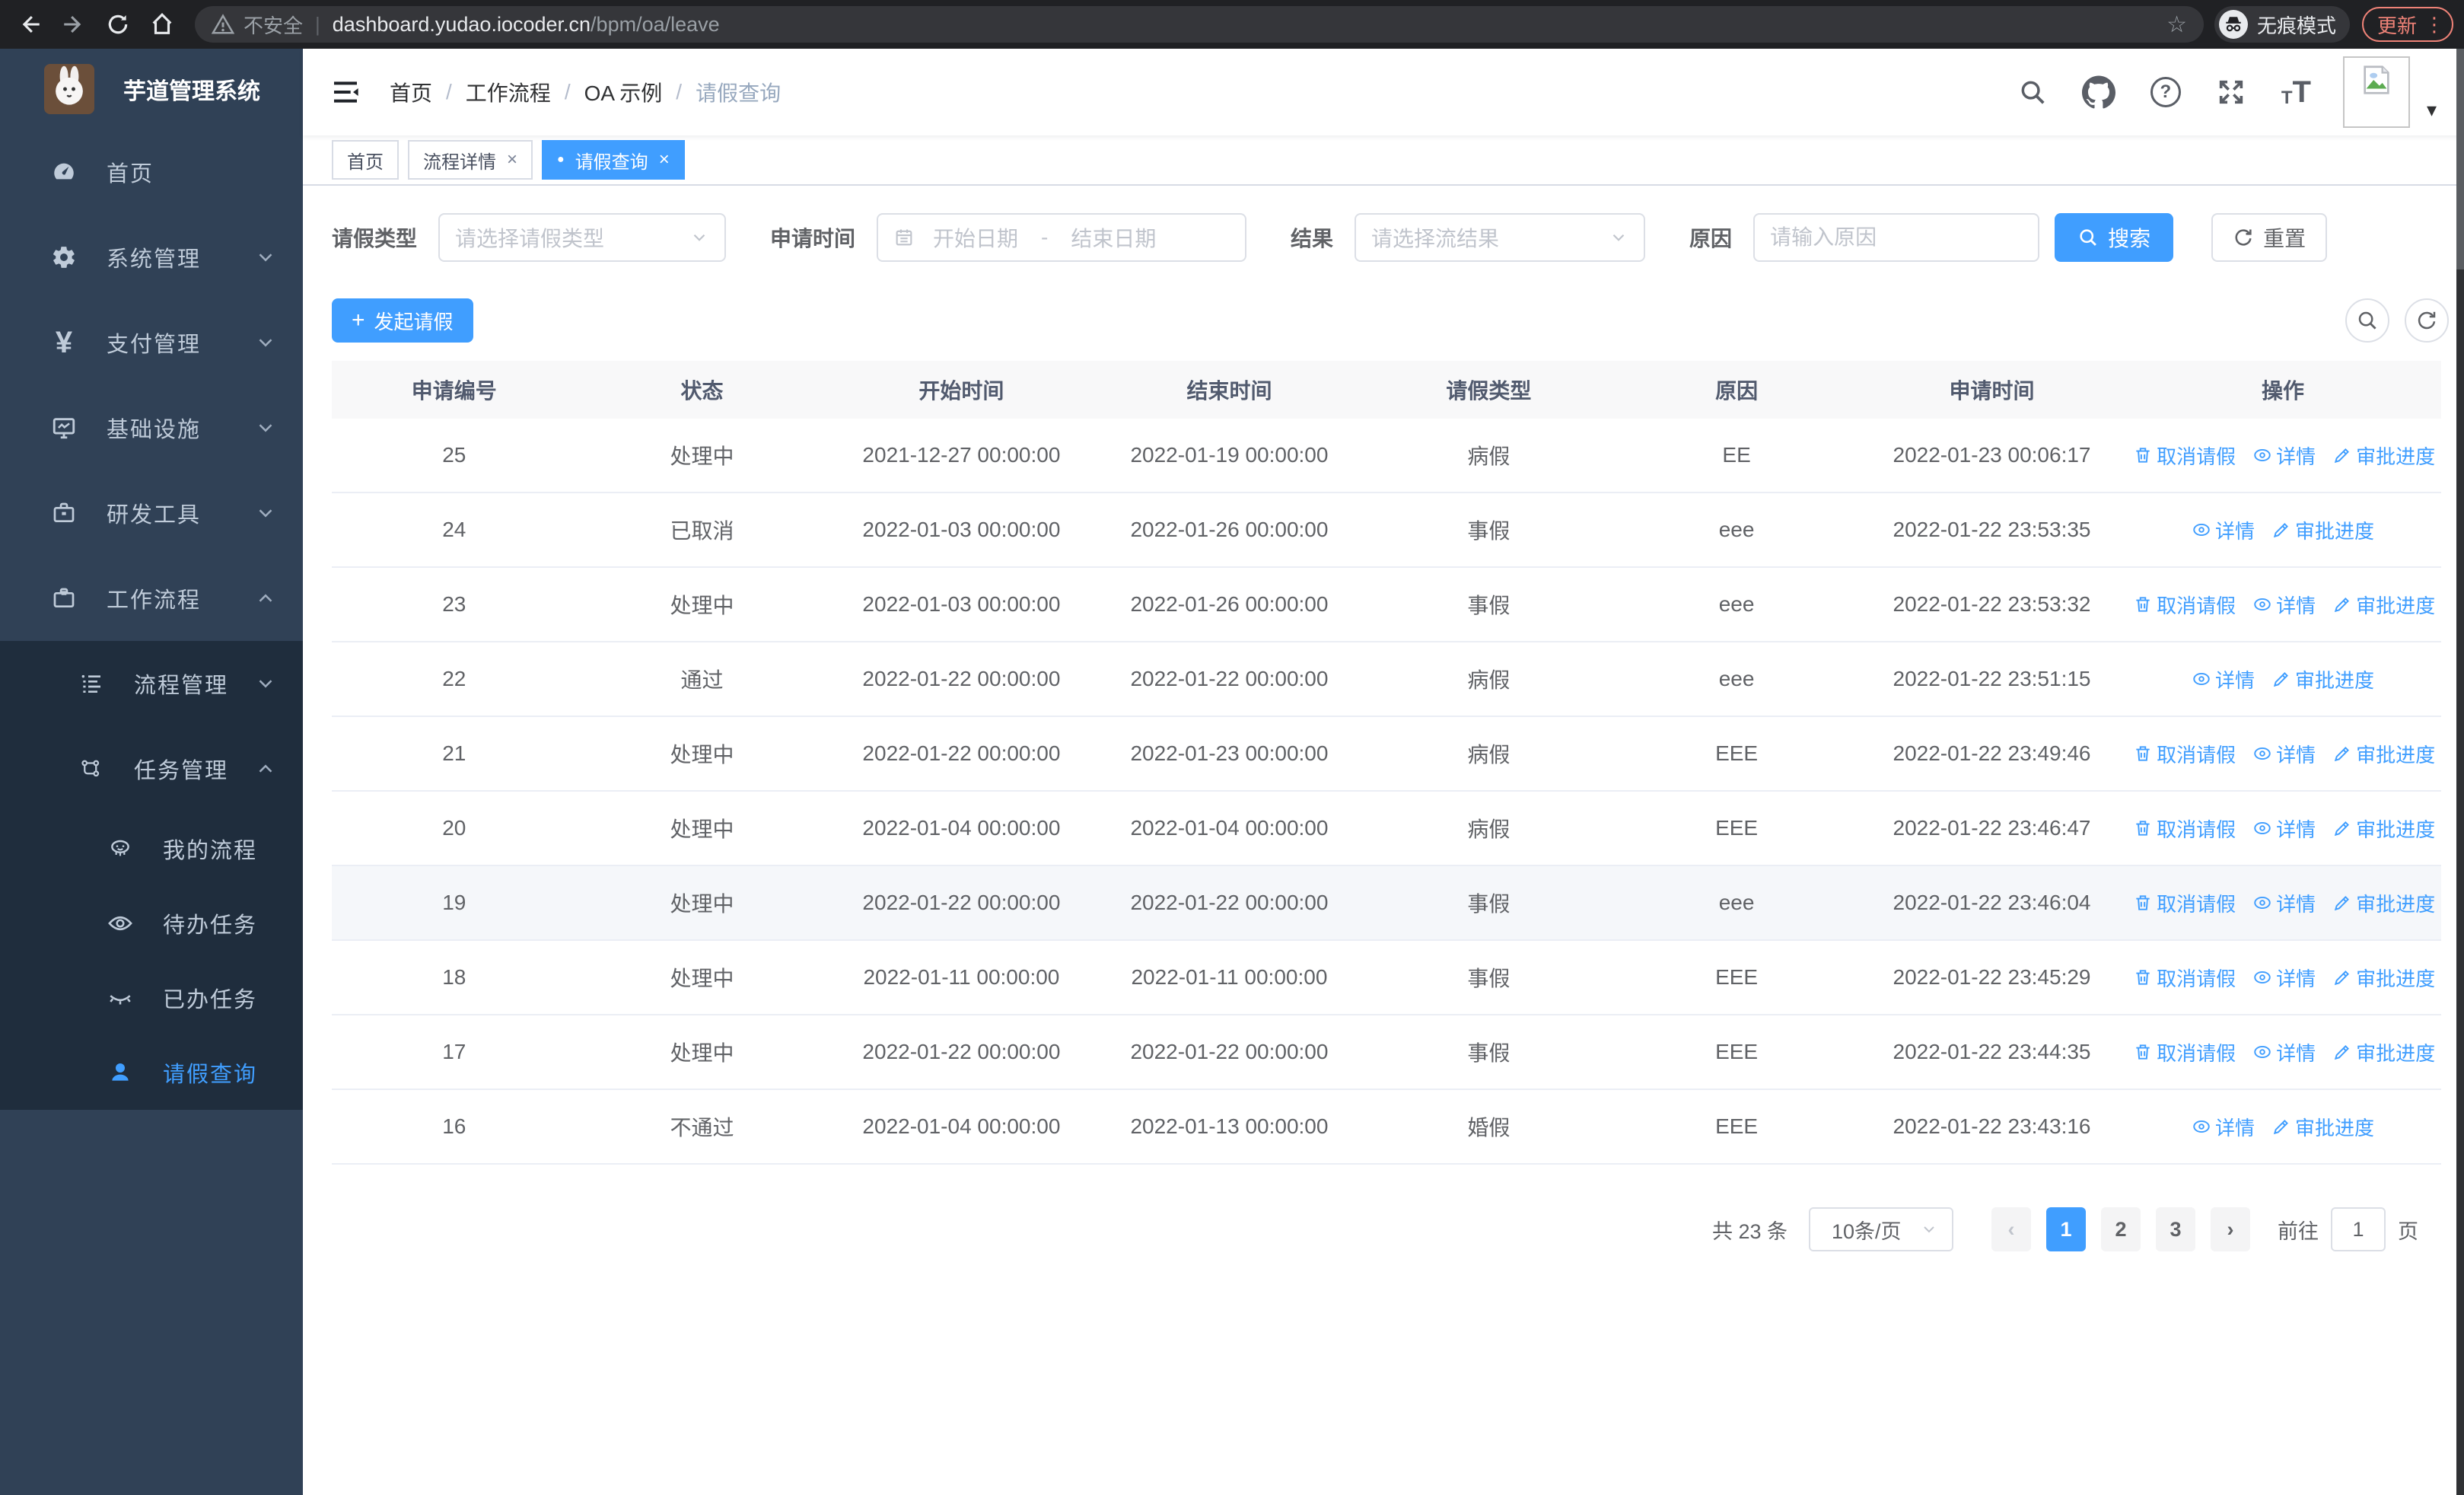  What do you see at coordinates (2176, 25) in the screenshot?
I see `bookmark-star-icon: ☆` at bounding box center [2176, 25].